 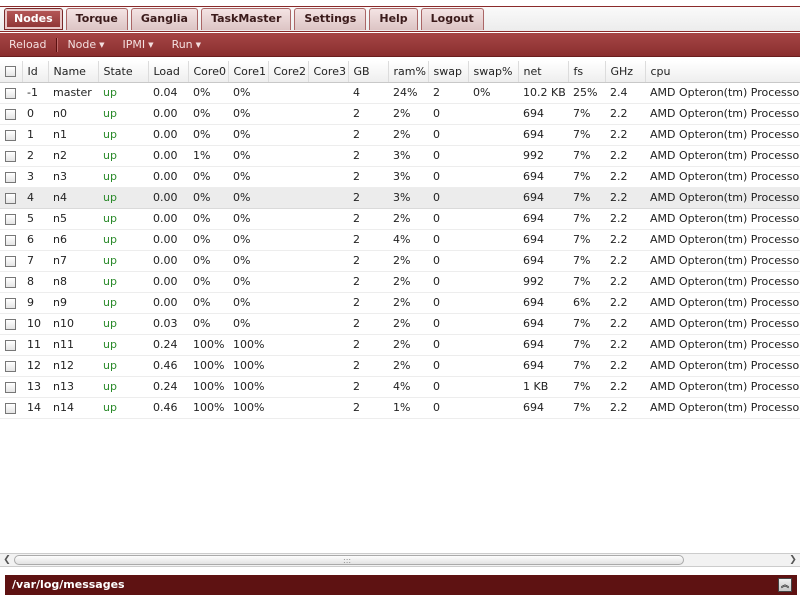 What do you see at coordinates (35, 72) in the screenshot?
I see `column-header-id: Id` at bounding box center [35, 72].